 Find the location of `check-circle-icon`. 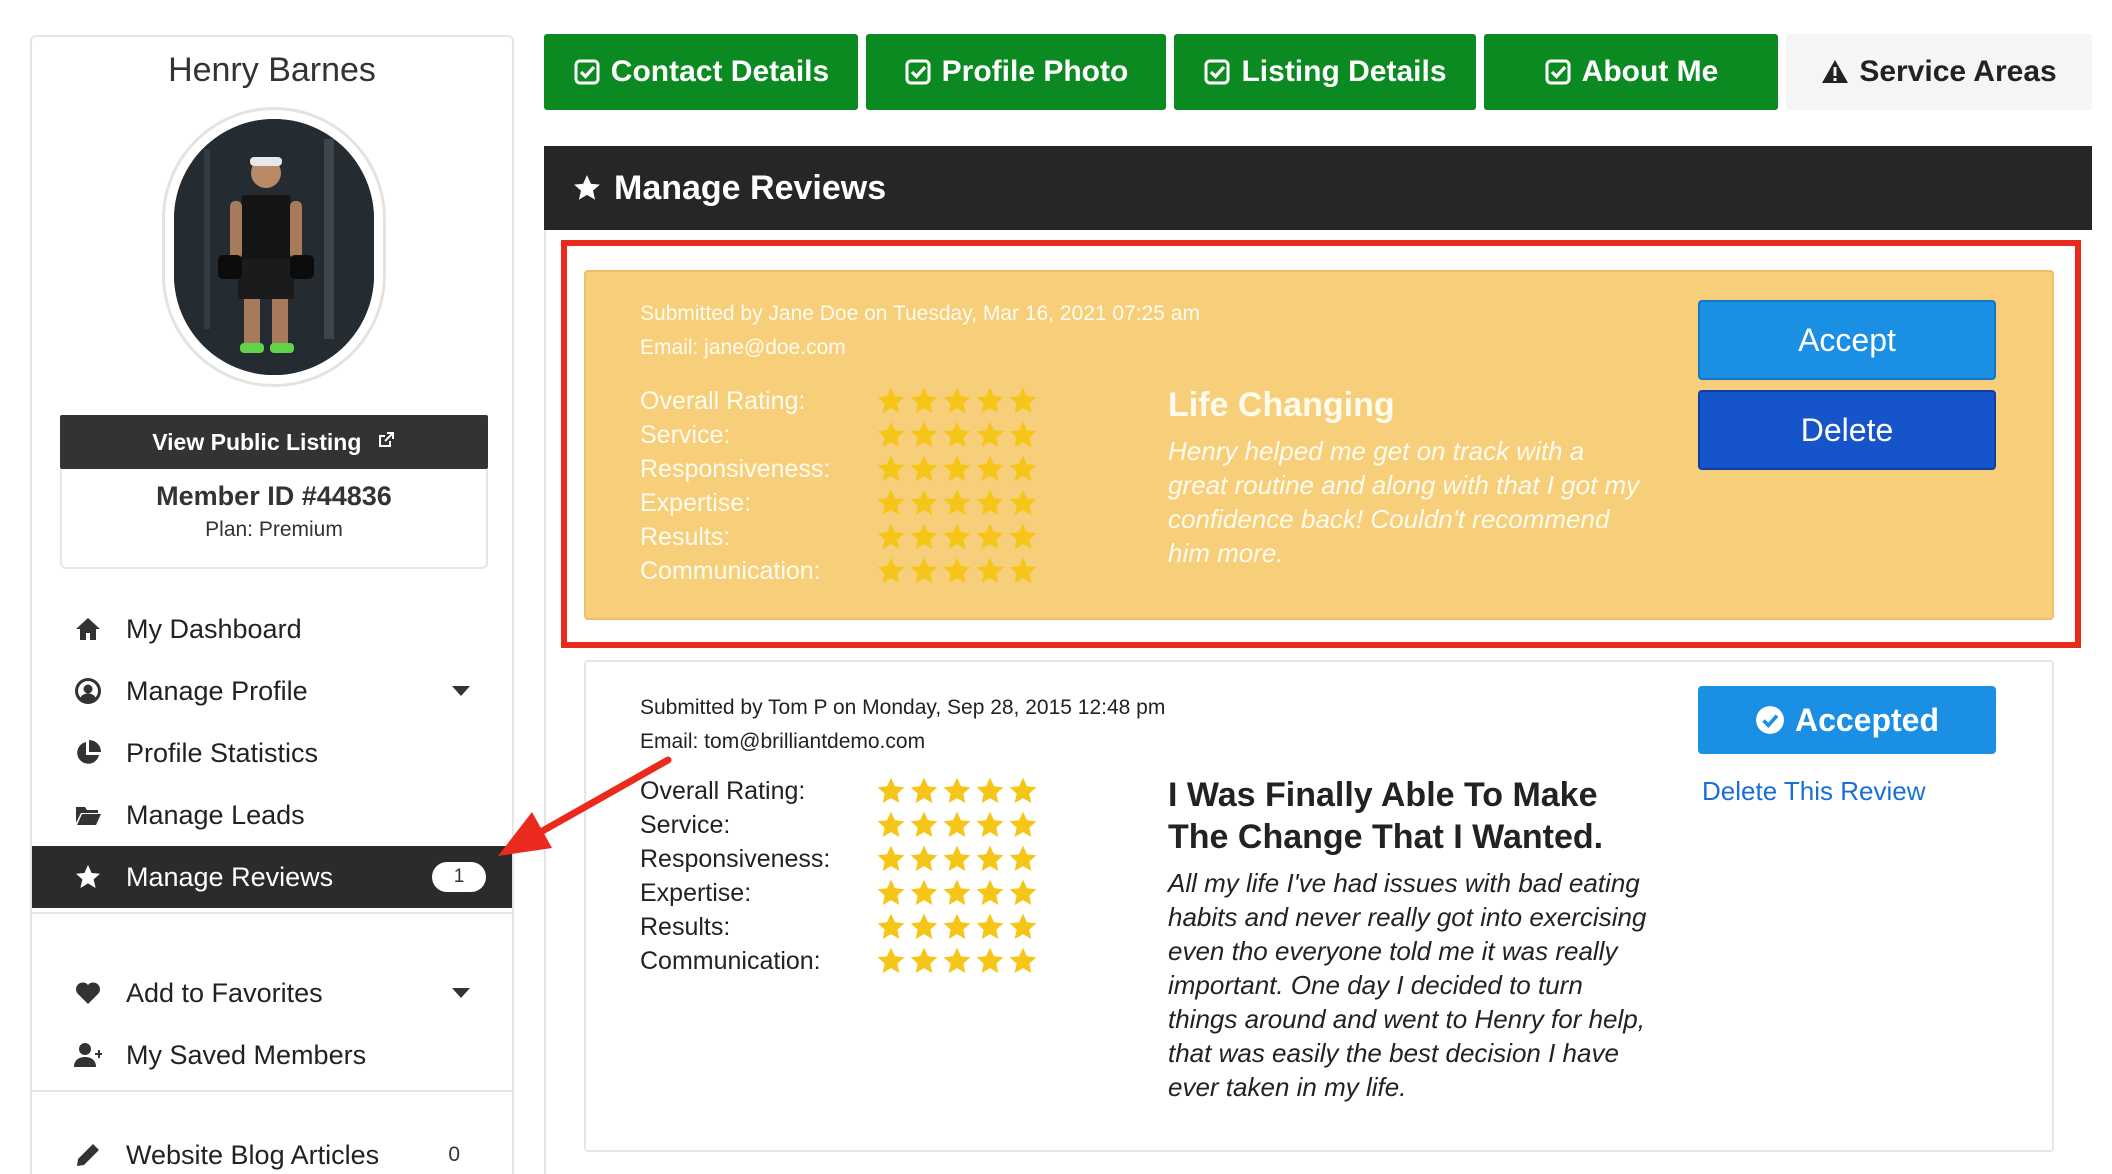

check-circle-icon is located at coordinates (1770, 720).